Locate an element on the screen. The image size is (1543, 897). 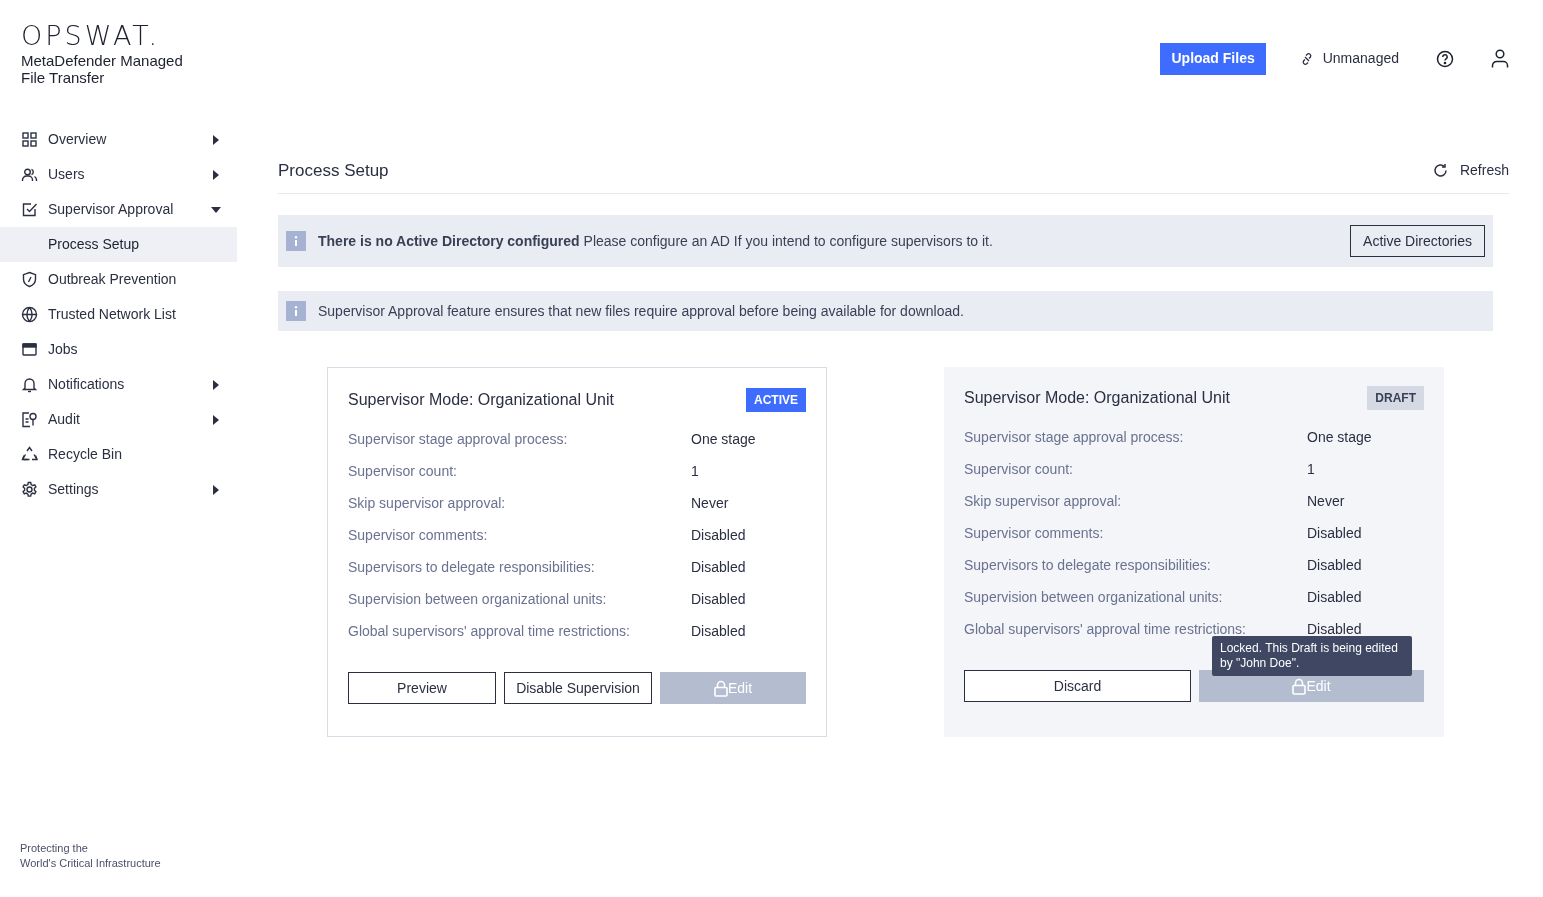
action-button: Discard is located at coordinates (1077, 686).